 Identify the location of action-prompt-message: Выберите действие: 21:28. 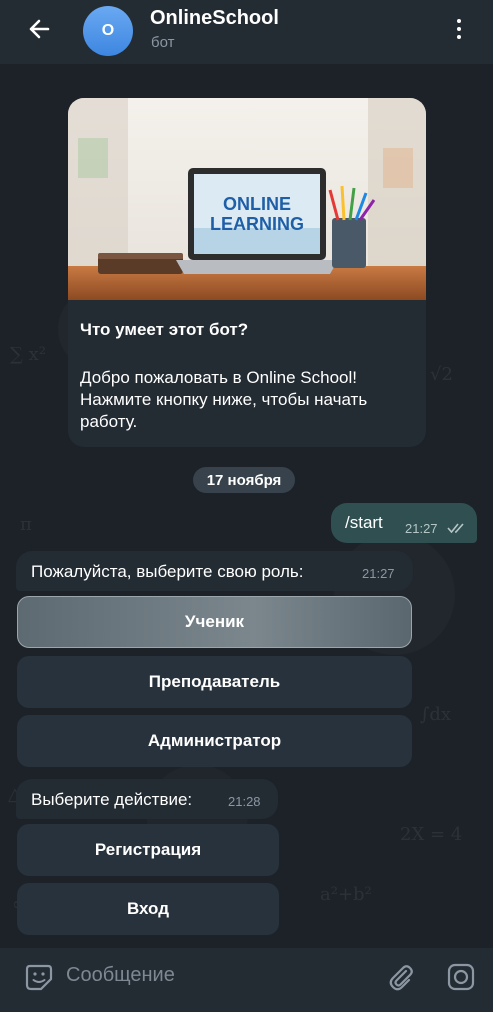
(147, 799).